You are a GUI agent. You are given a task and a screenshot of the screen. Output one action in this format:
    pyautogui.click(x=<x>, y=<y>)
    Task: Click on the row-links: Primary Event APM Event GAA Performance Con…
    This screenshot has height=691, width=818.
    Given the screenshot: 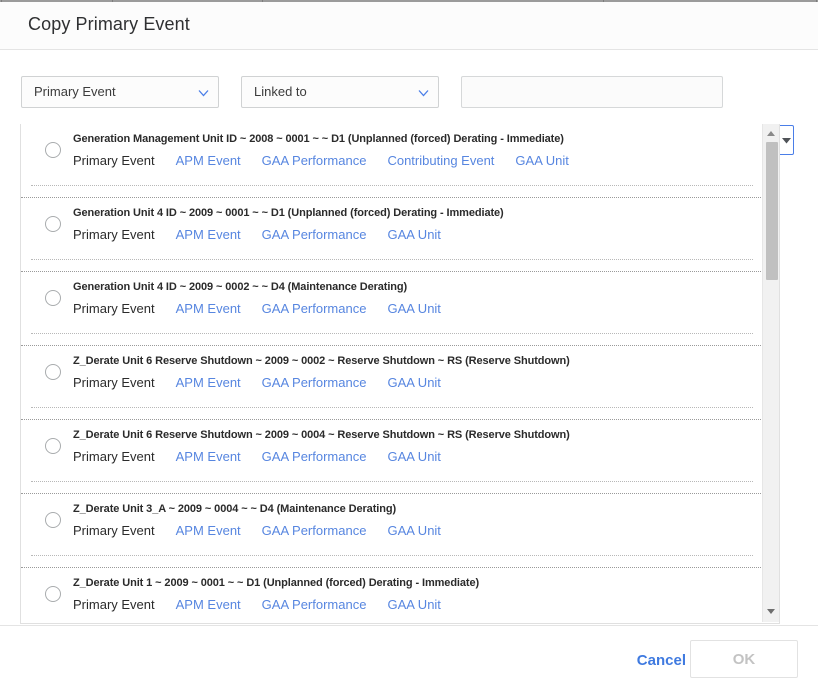 What is the action you would take?
    pyautogui.click(x=331, y=162)
    